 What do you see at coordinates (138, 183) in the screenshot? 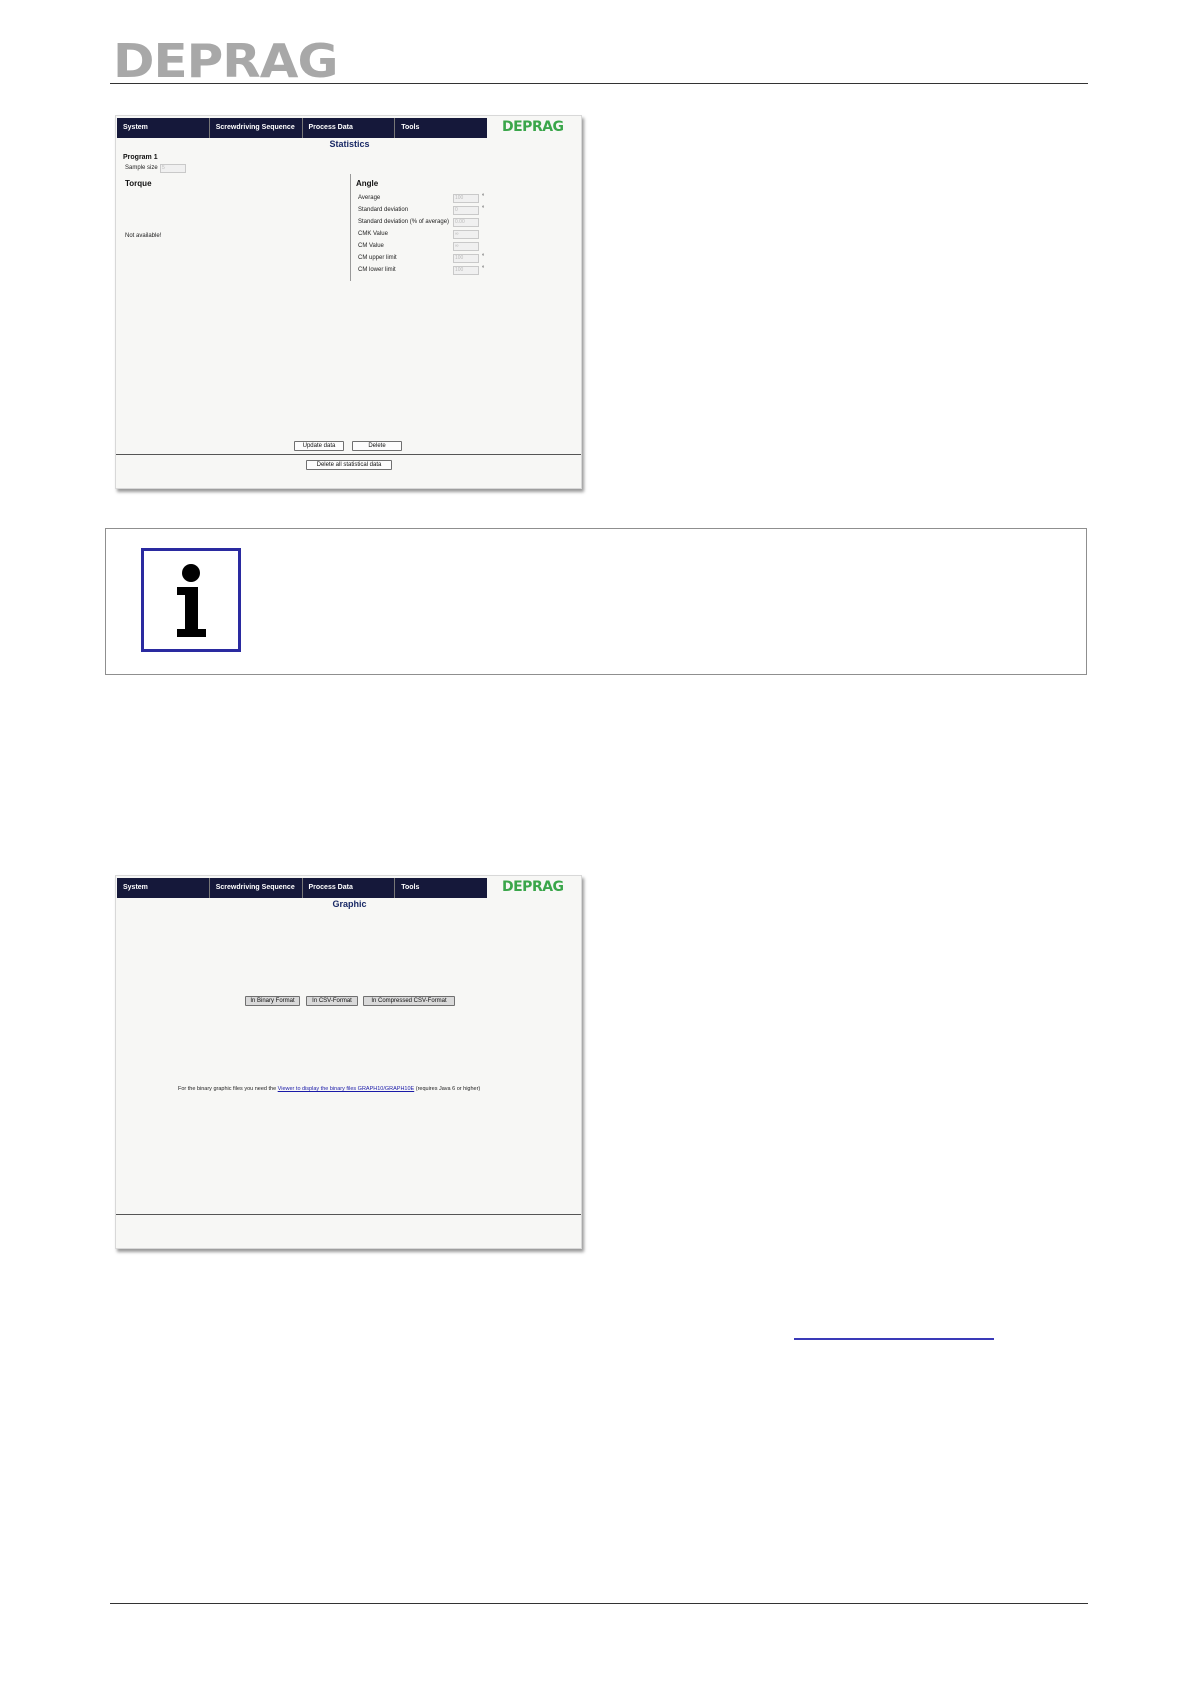
I see `torque-heading: Torque` at bounding box center [138, 183].